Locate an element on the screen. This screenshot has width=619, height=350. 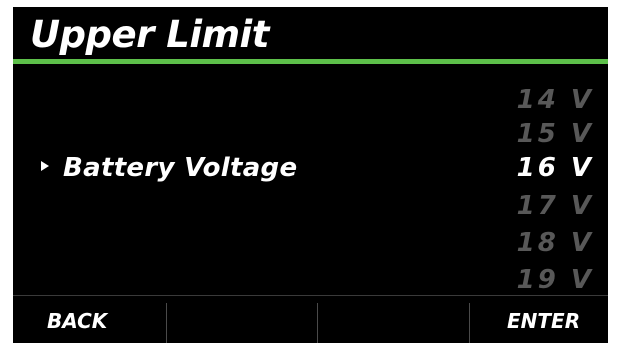
value-option-17v: 17 V is located at coordinates (555, 206).